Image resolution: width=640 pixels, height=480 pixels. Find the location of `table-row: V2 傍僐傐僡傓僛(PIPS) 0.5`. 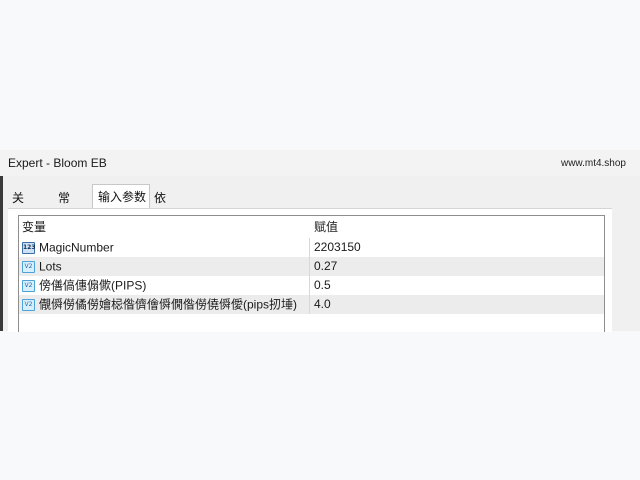

table-row: V2 傍僐傐僡傓僛(PIPS) 0.5 is located at coordinates (311, 285).